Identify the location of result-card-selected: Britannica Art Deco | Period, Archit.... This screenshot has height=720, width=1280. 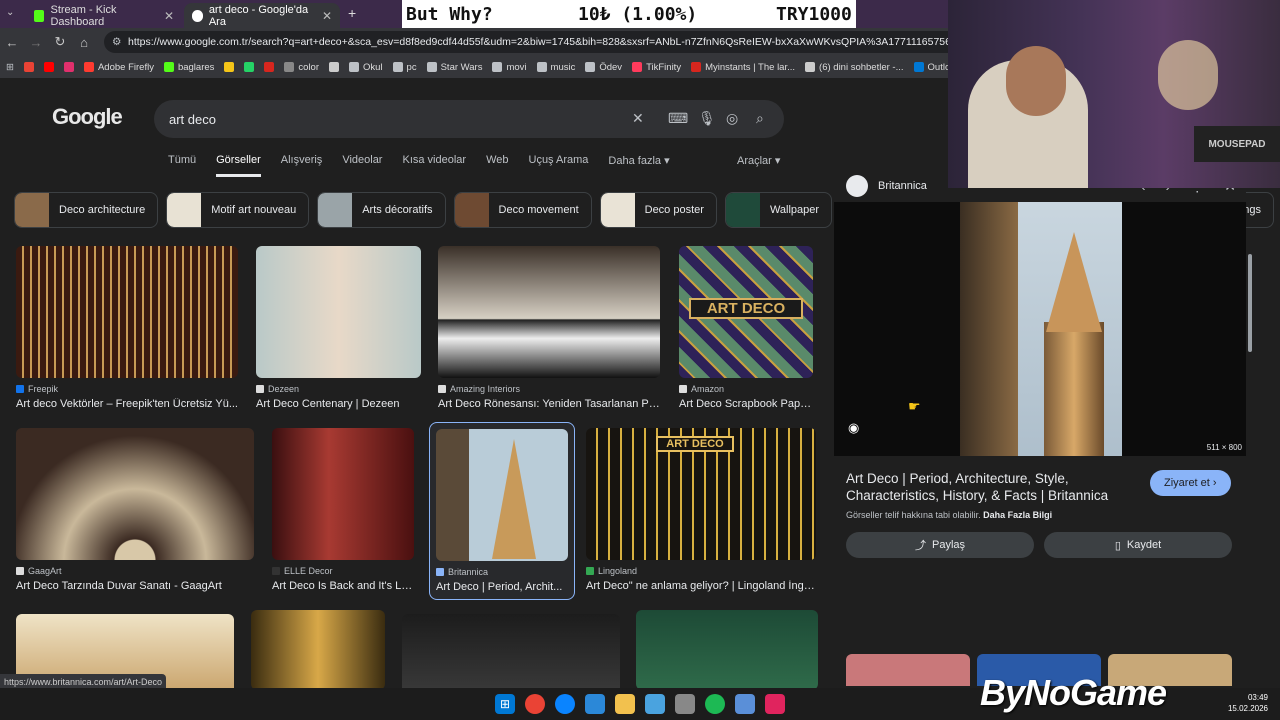
(502, 511).